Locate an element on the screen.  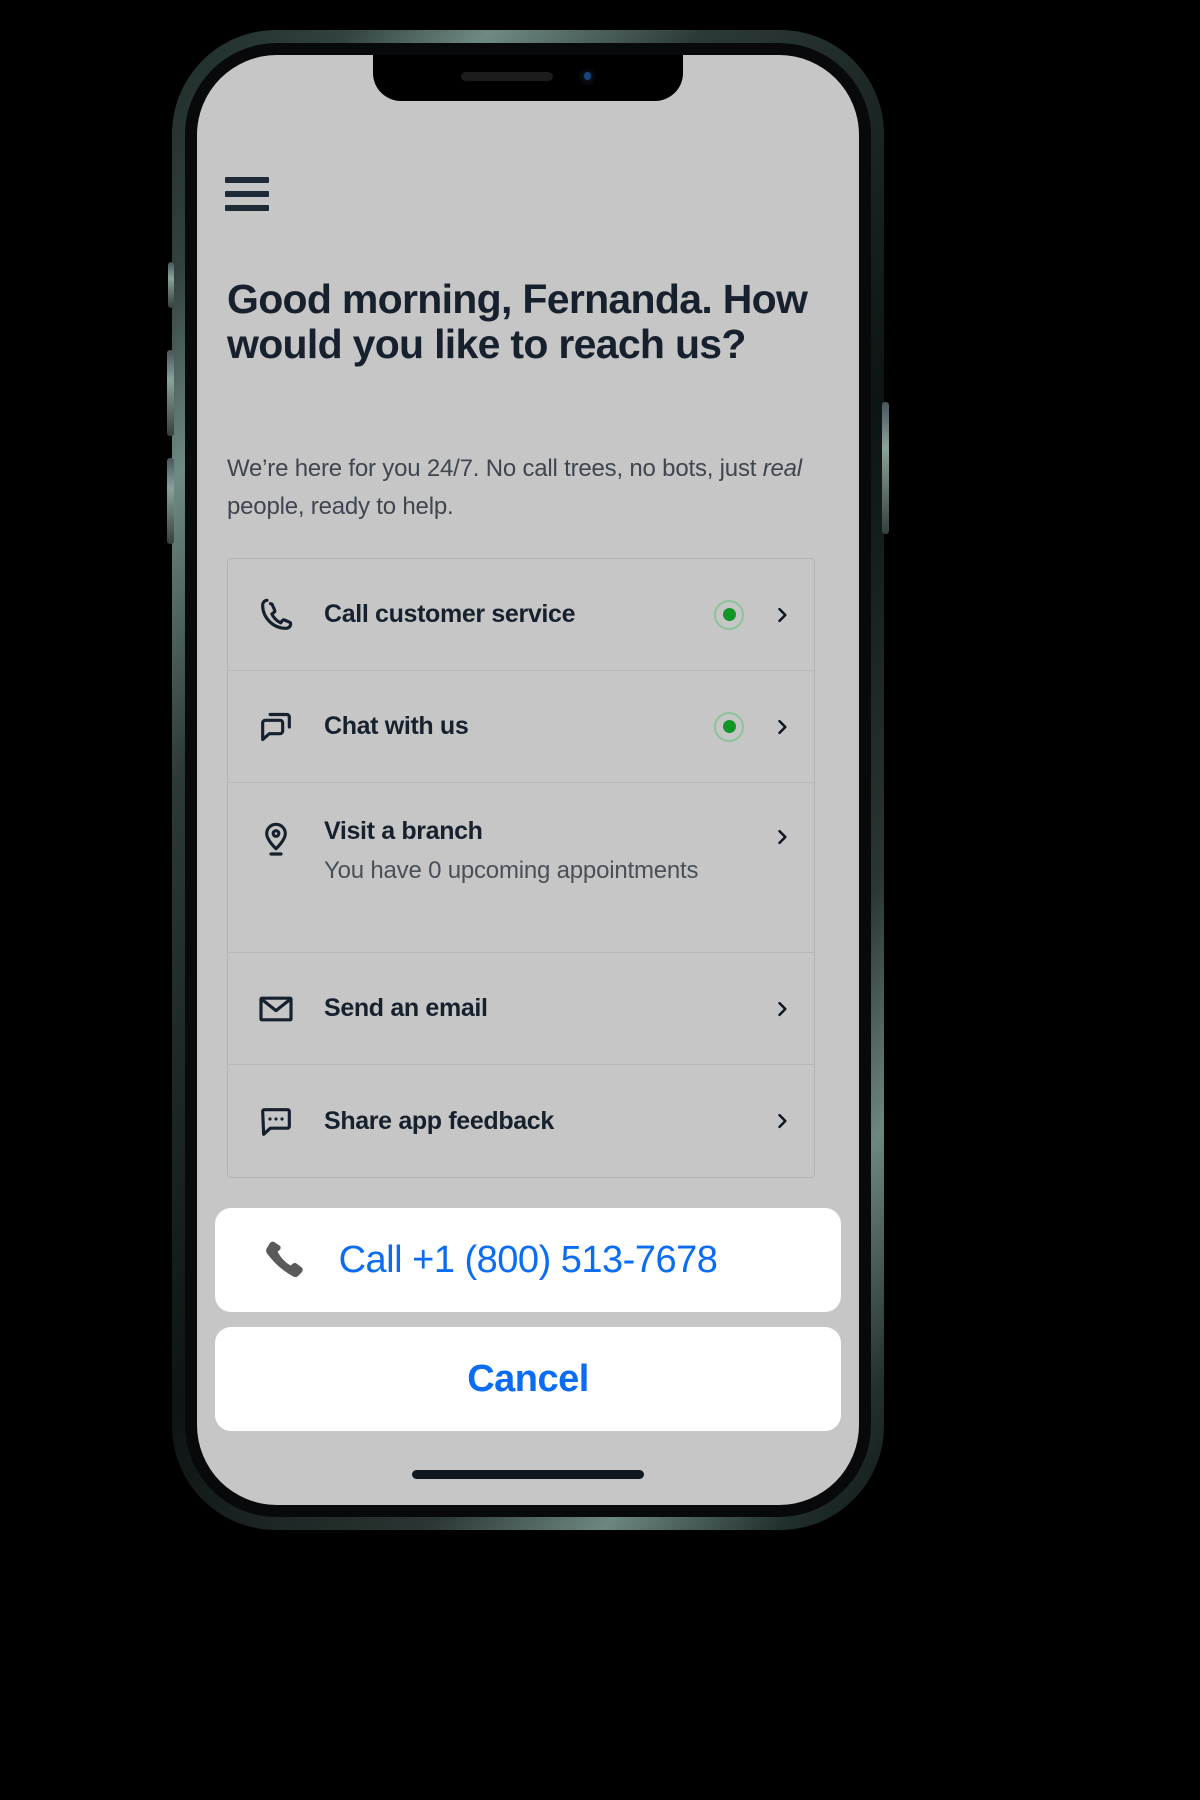
call-number-label: Call +1 (800) 513-7678 is located at coordinates (528, 1259).